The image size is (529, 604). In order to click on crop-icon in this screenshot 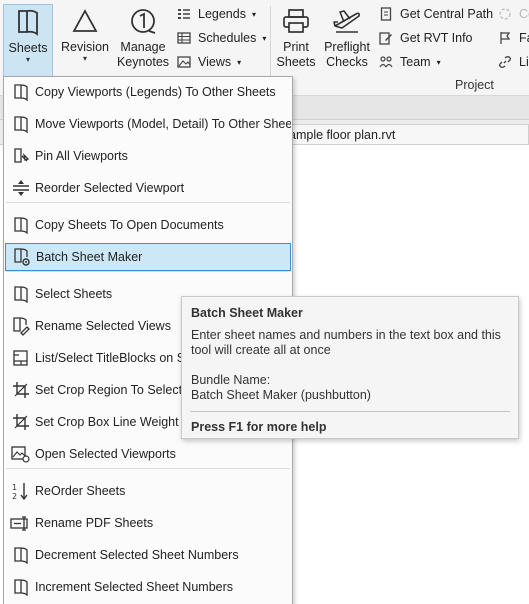, I will do `click(21, 422)`.